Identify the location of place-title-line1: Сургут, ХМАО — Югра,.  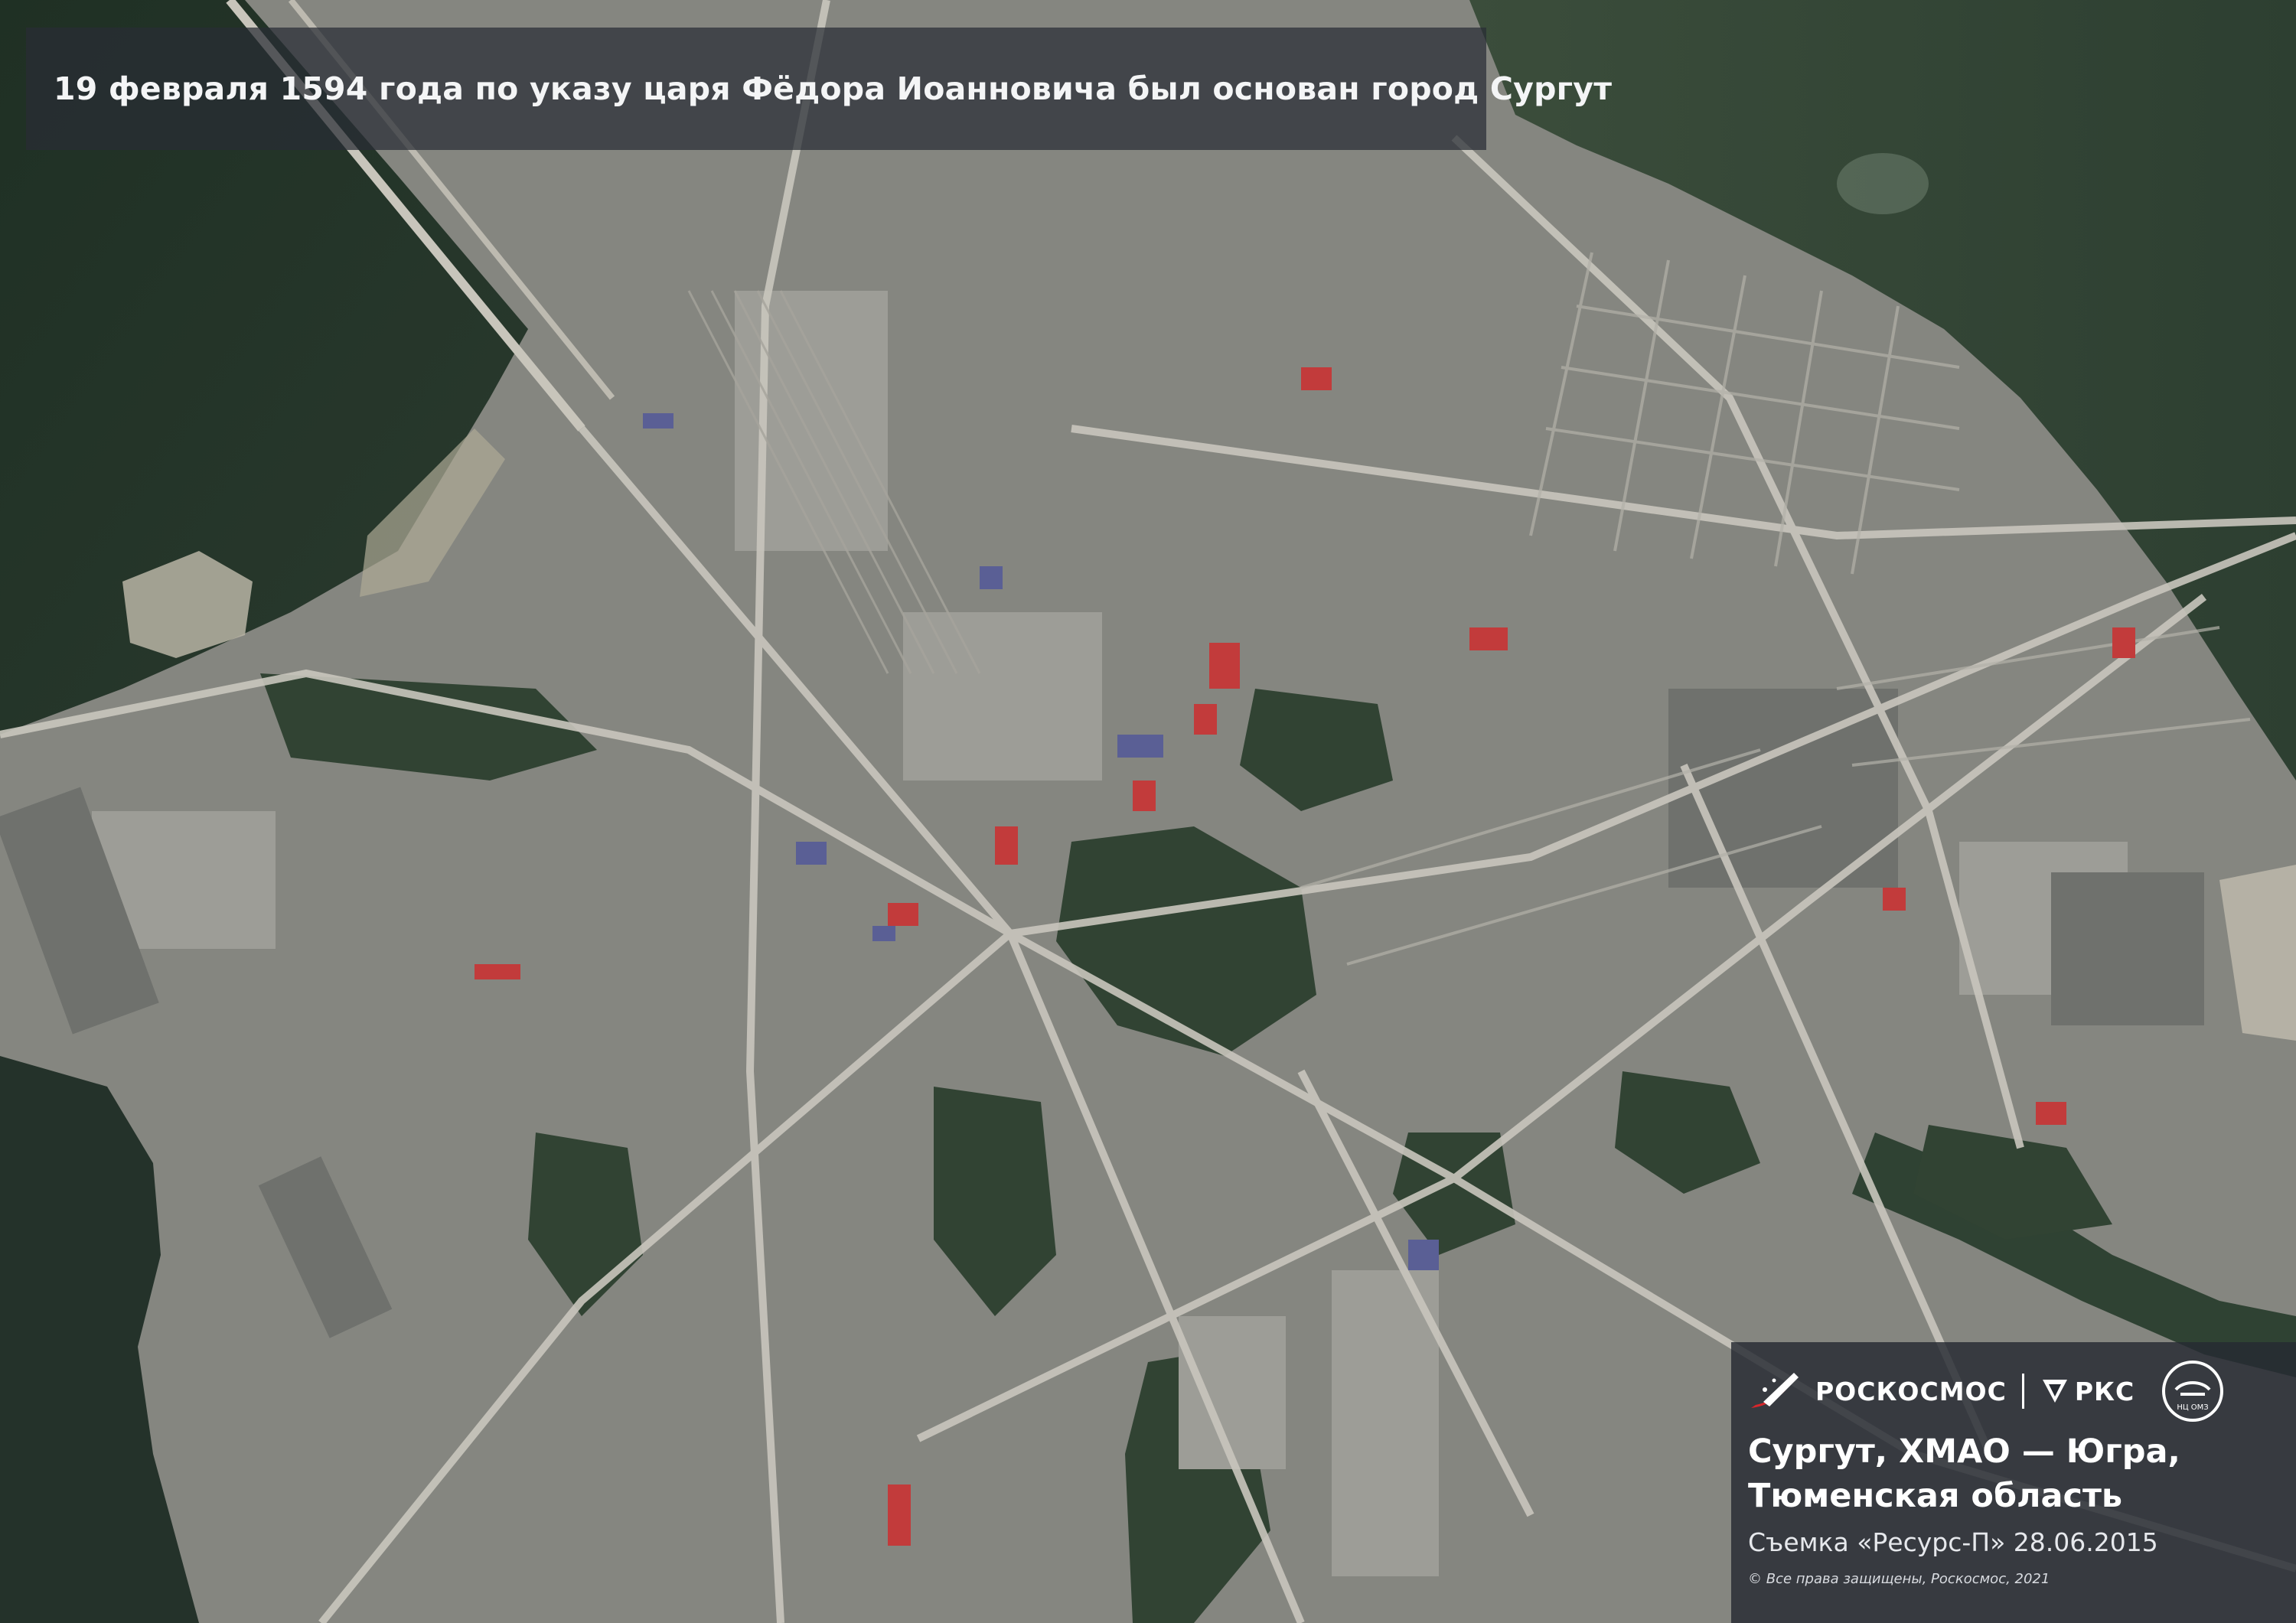
(1964, 1452).